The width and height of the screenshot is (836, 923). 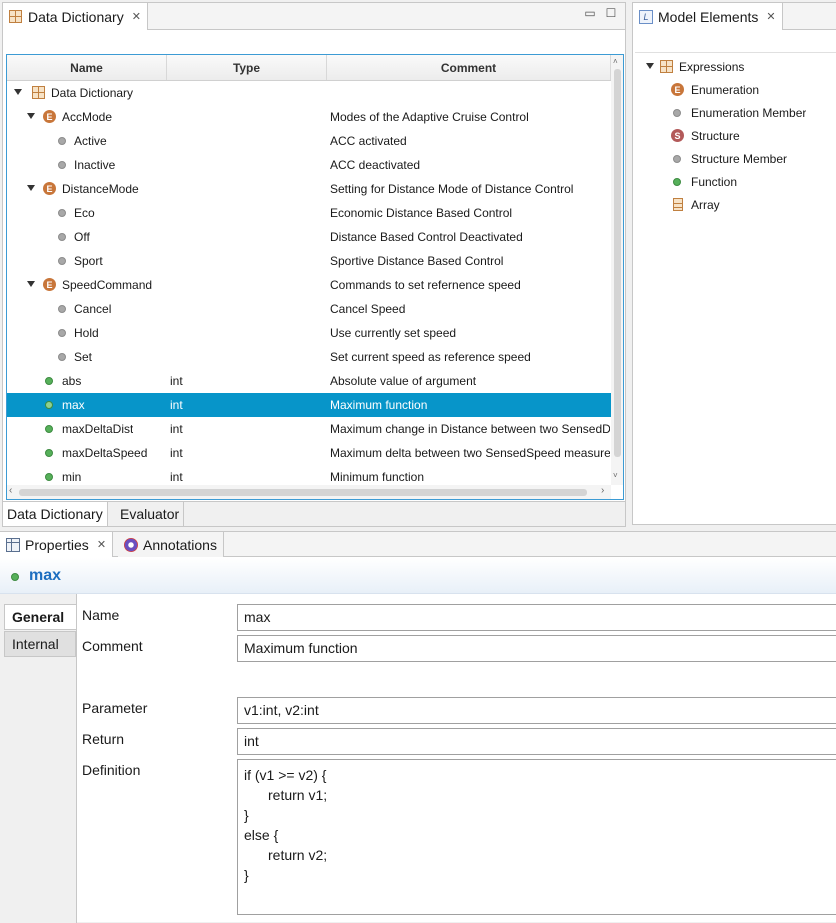 What do you see at coordinates (309, 165) in the screenshot?
I see `table-row: Inactive ACC deactivated` at bounding box center [309, 165].